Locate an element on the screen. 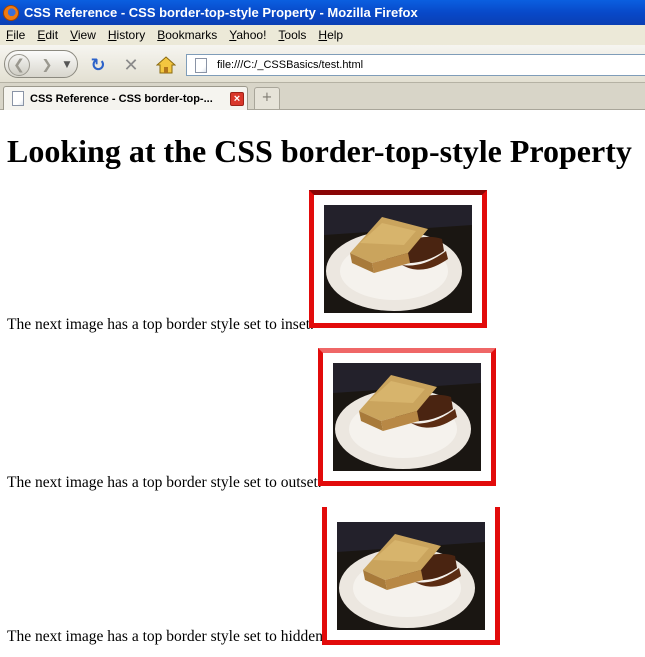 This screenshot has height=657, width=645. menu-bookmarks: Bookmarks is located at coordinates (187, 35).